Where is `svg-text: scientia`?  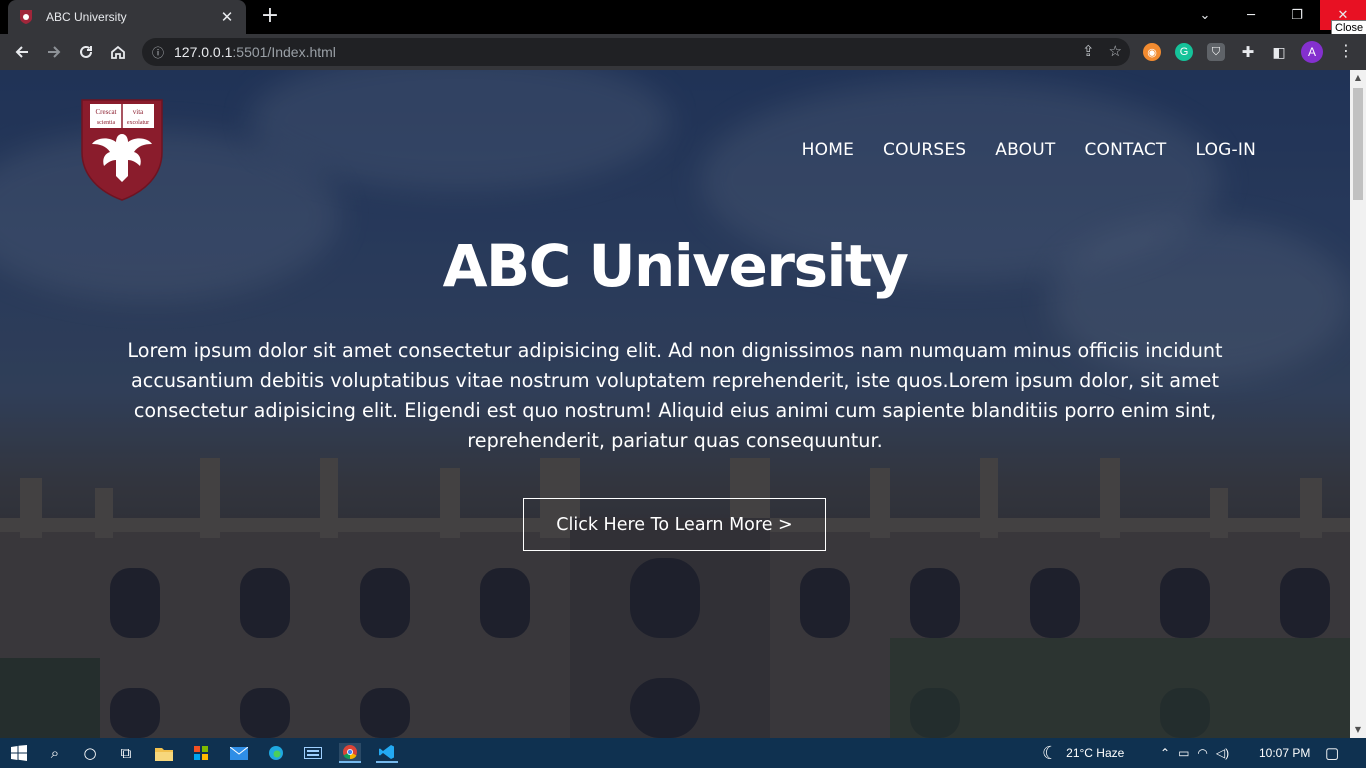
svg-text: scientia is located at coordinates (106, 123).